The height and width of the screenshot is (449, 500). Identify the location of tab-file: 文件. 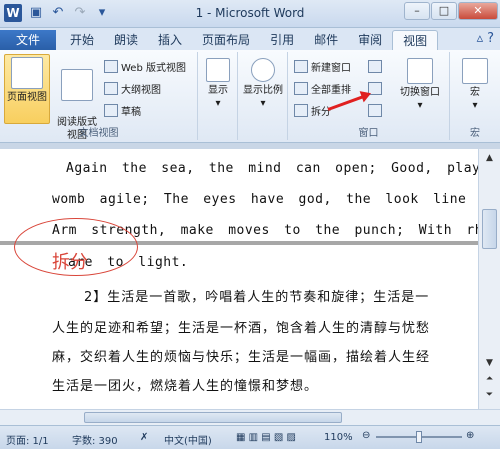
(28, 40).